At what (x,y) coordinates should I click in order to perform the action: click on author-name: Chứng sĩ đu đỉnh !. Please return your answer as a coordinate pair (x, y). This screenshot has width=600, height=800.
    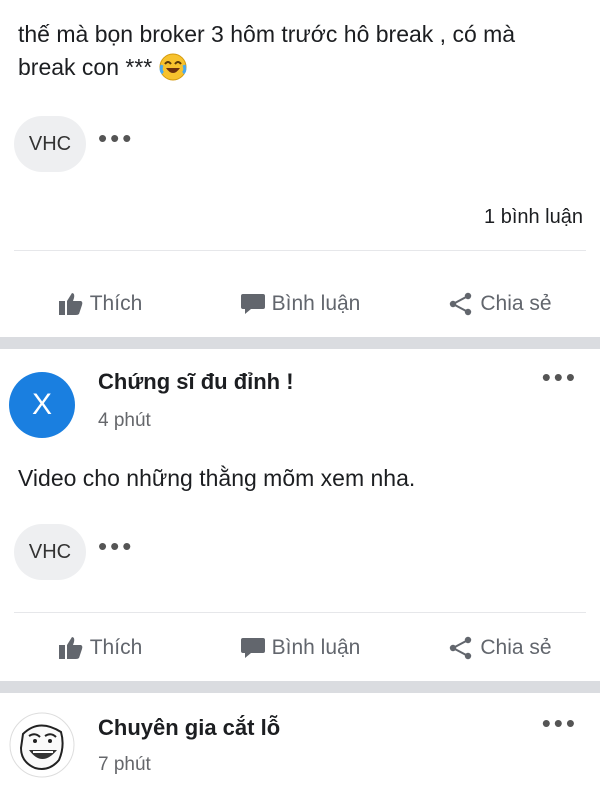
    Looking at the image, I should click on (196, 382).